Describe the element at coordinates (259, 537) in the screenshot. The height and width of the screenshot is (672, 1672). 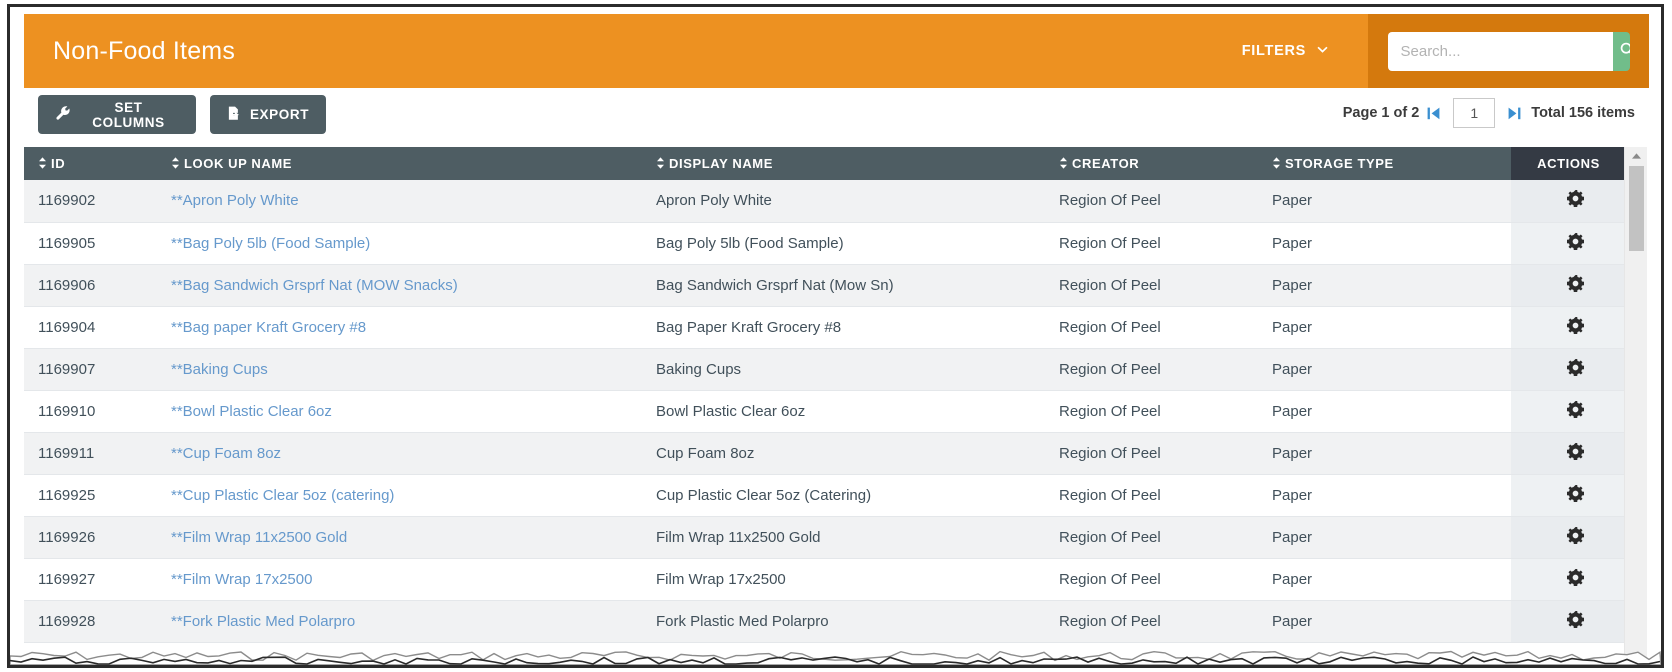
I see `lookup-name-link: **Film Wrap 11x2500 Gold` at that location.